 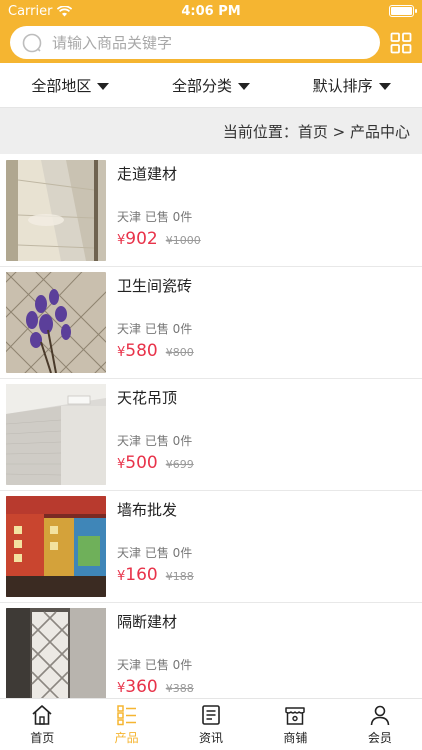 I want to click on product-old-price: ¥388, so click(x=179, y=688).